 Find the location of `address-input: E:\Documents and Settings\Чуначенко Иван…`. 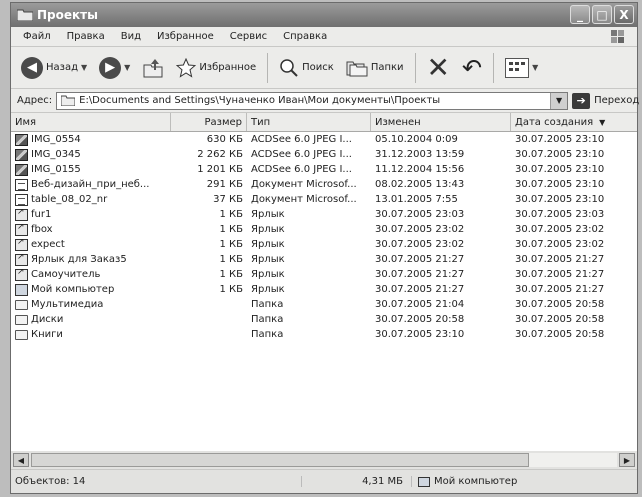

address-input: E:\Documents and Settings\Чуначенко Иван… is located at coordinates (312, 100).